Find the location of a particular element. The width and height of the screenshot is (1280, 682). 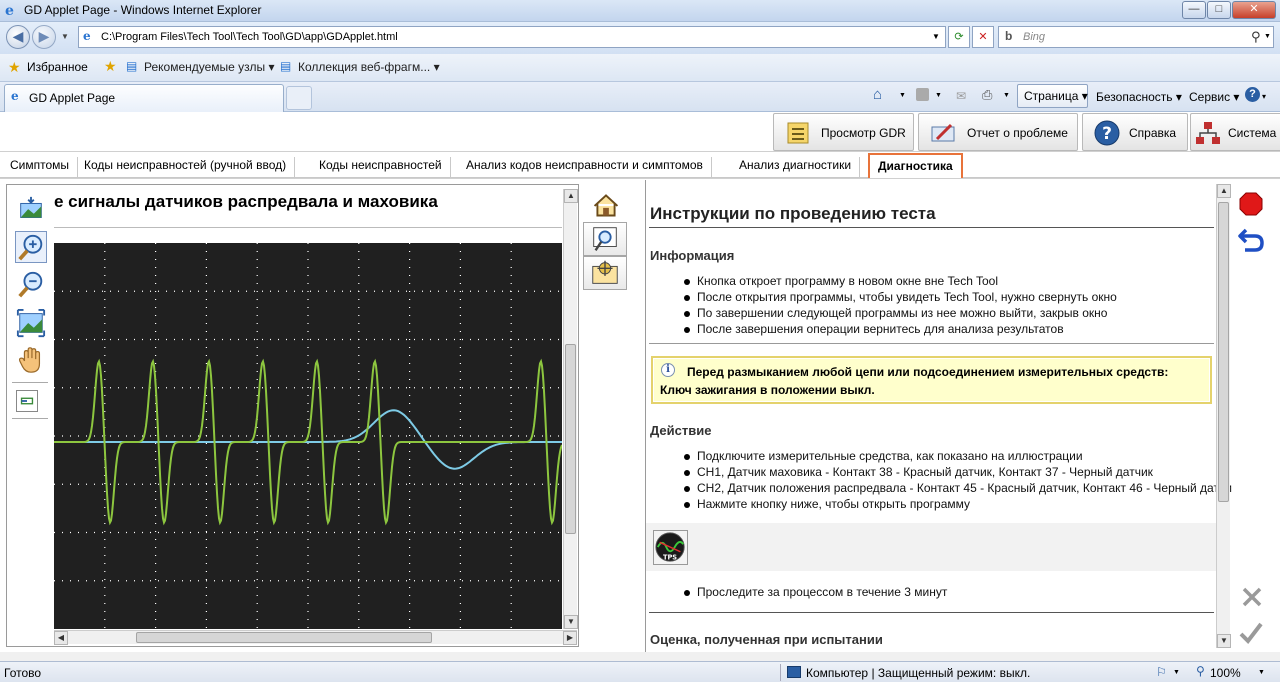

back-button: ◀ is located at coordinates (18, 37).